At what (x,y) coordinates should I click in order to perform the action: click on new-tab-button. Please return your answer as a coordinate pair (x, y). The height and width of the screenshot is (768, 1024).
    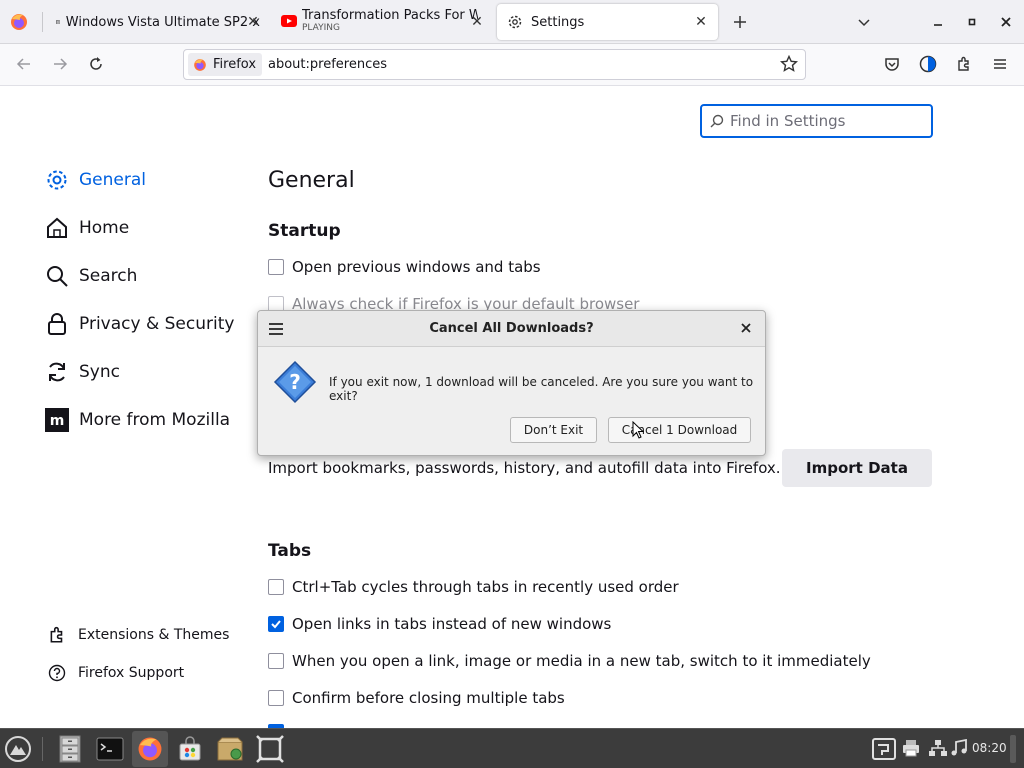
    Looking at the image, I should click on (740, 22).